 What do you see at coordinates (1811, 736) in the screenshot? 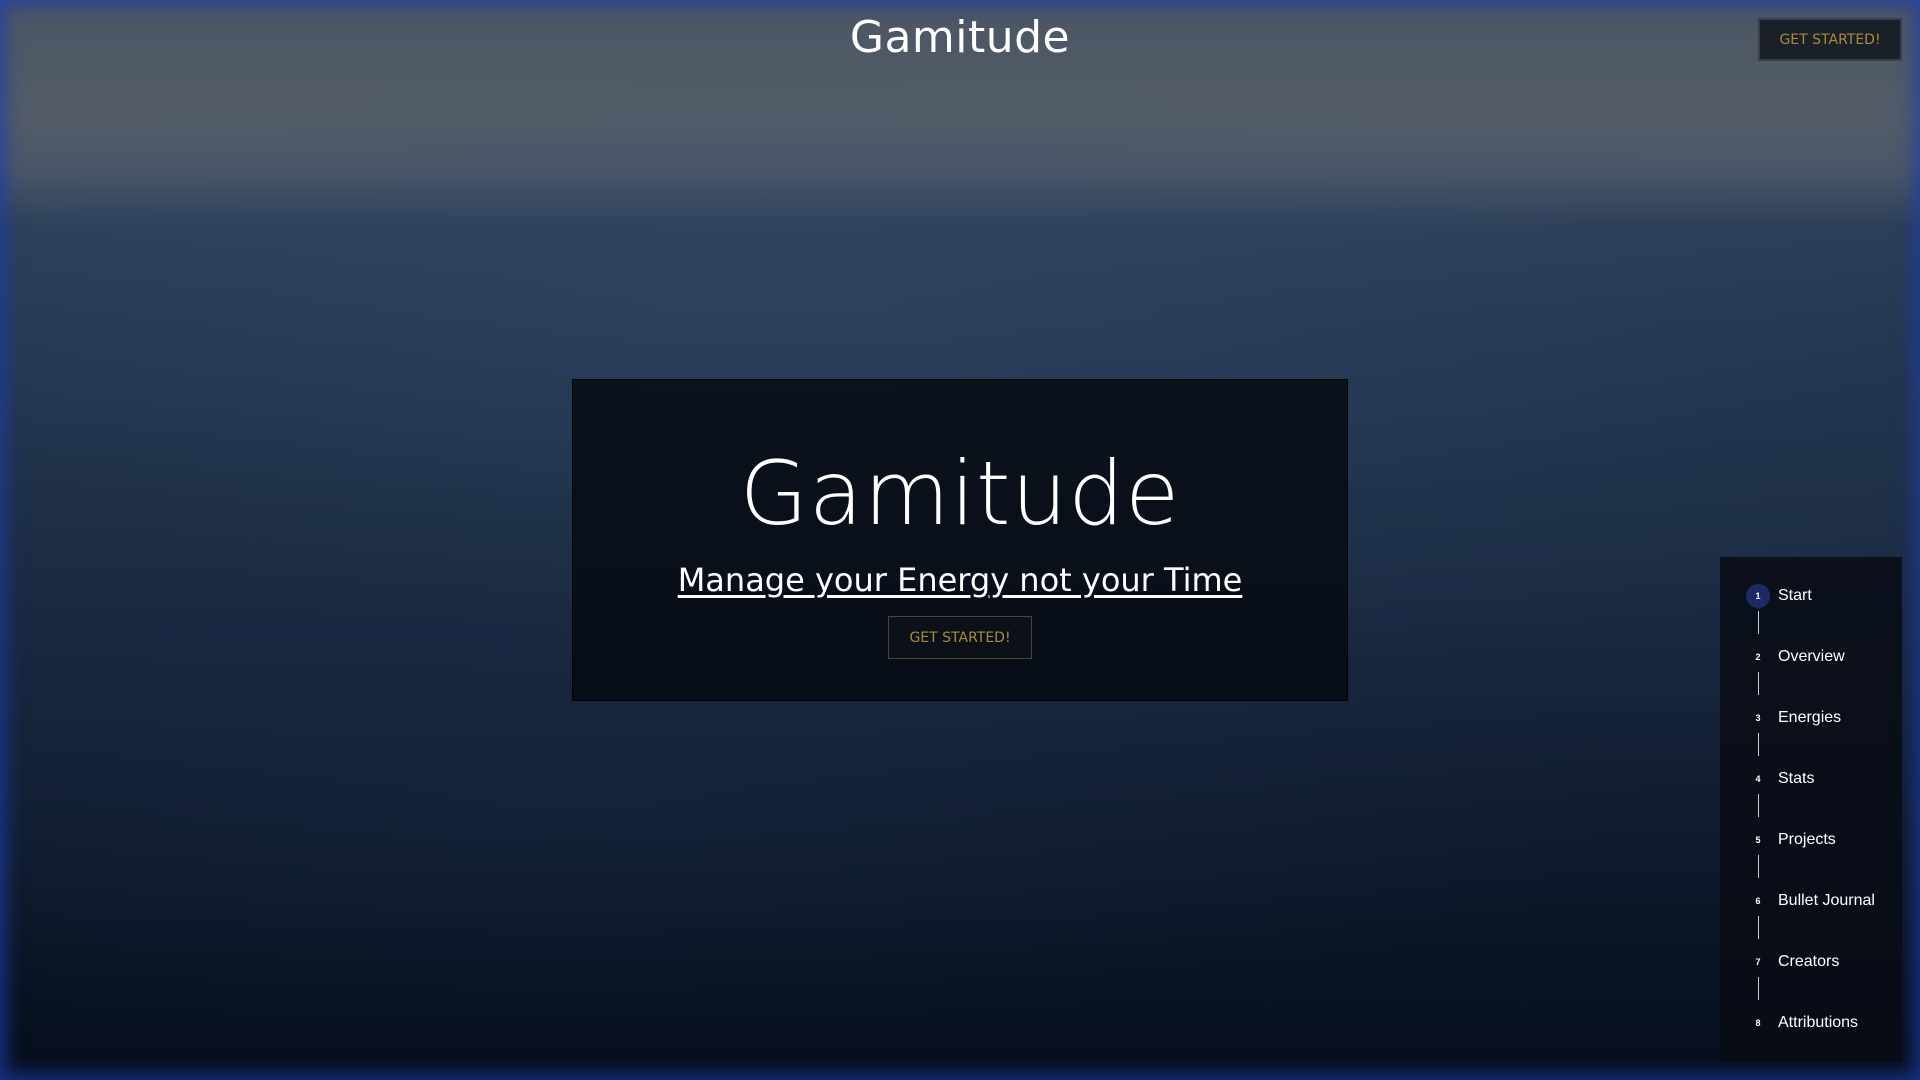
I see `nav-item-energies: 3 Energies` at bounding box center [1811, 736].